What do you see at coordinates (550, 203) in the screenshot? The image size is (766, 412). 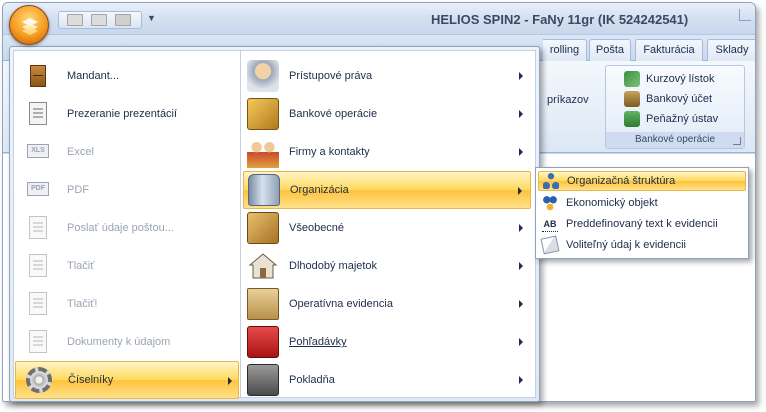 I see `economic-object-icon` at bounding box center [550, 203].